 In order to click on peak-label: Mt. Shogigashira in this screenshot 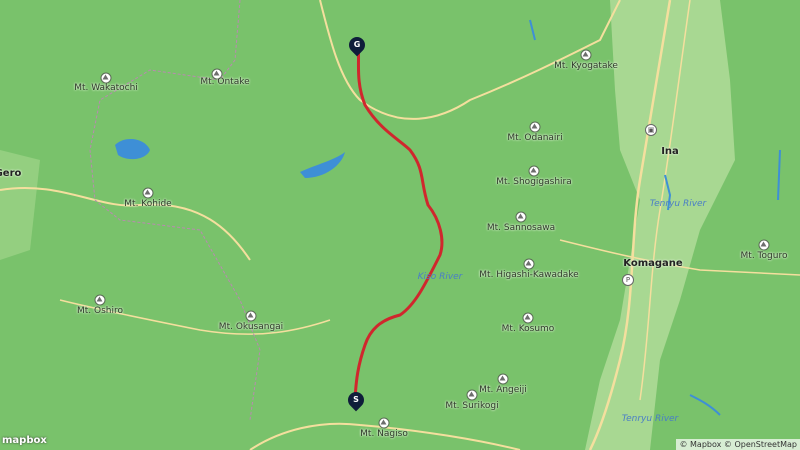, I will do `click(534, 182)`.